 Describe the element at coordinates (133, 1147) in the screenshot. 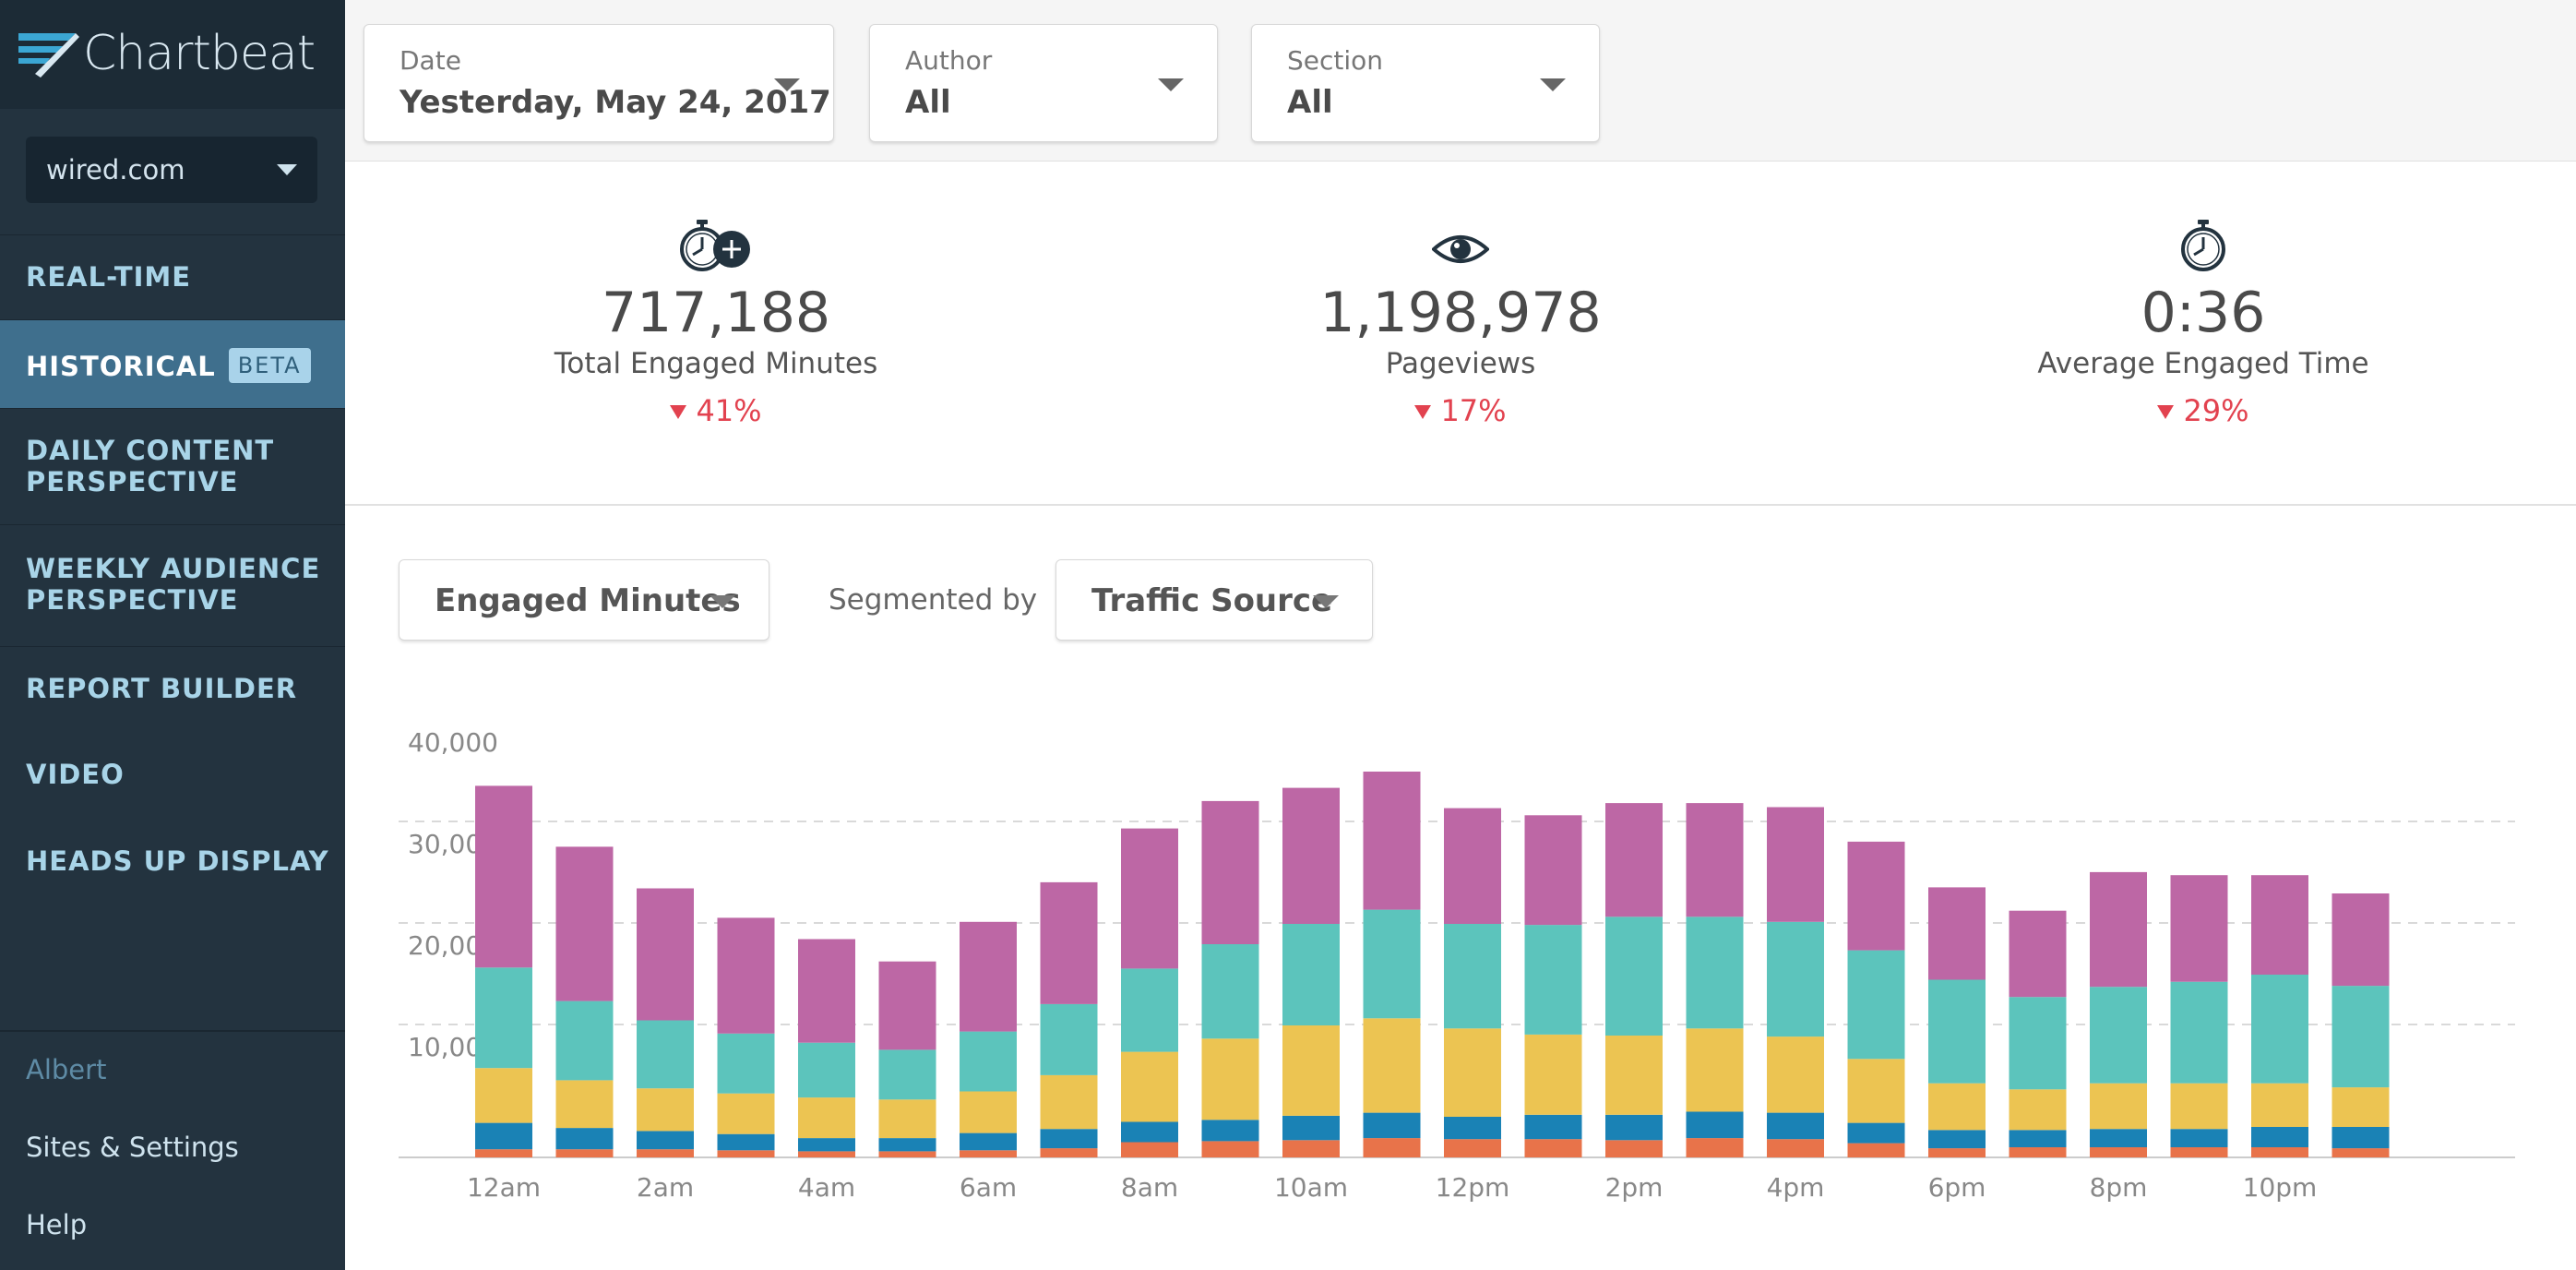

I see `sites-settings-link: Sites & Settings` at that location.